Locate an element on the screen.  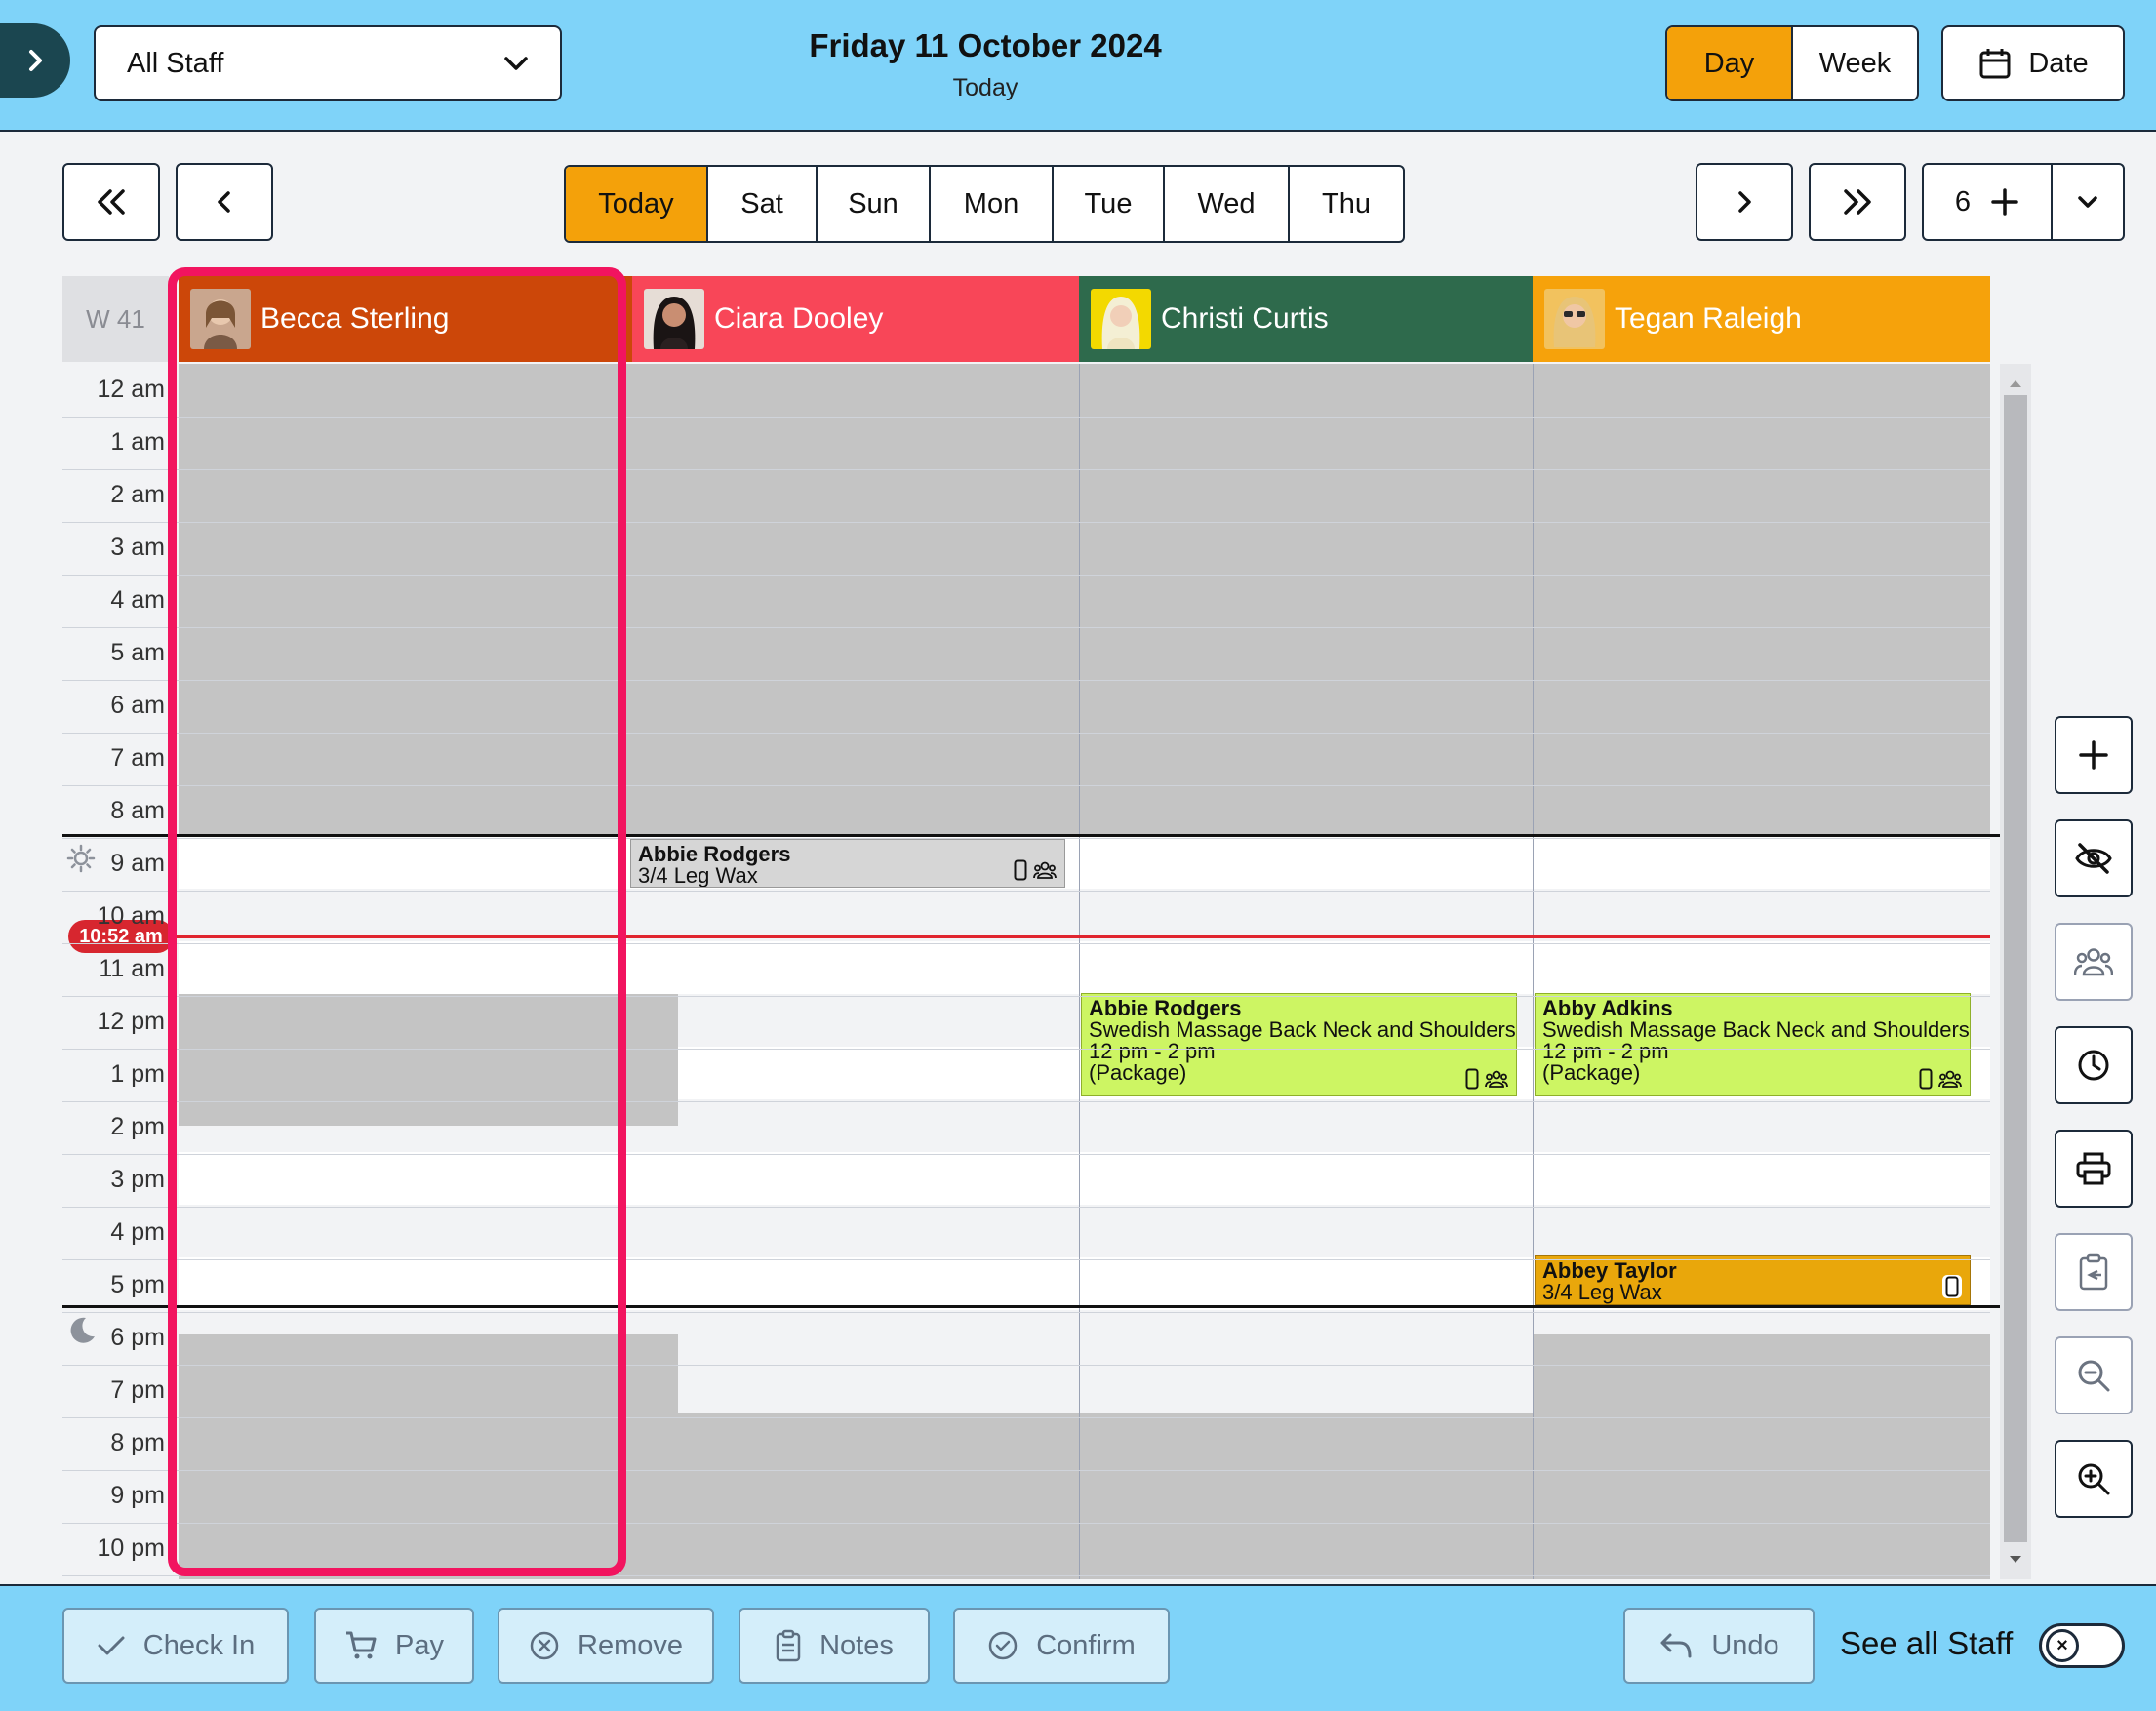
hour-label: 1 pm is located at coordinates (137, 1074).